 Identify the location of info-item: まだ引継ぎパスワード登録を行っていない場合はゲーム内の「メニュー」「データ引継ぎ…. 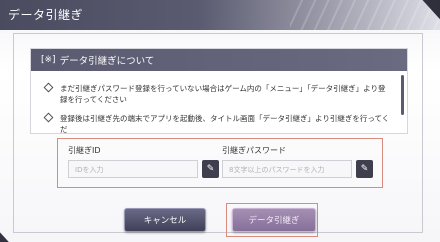
(216, 93).